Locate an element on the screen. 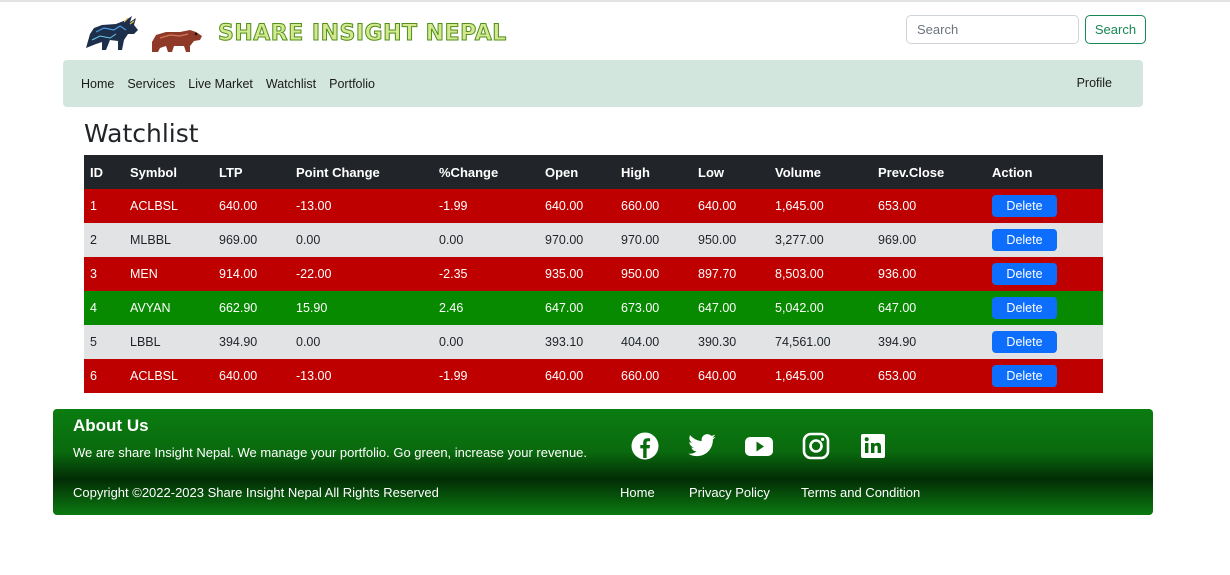 This screenshot has height=575, width=1230. cell-high: 950.00 is located at coordinates (653, 274).